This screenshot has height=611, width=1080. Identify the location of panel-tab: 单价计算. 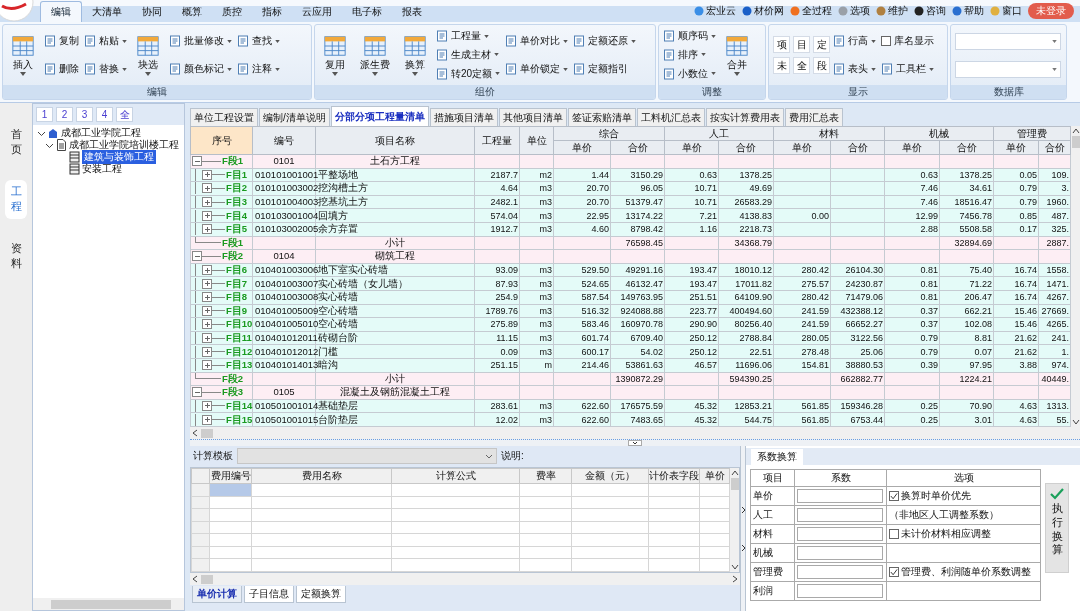
(217, 594).